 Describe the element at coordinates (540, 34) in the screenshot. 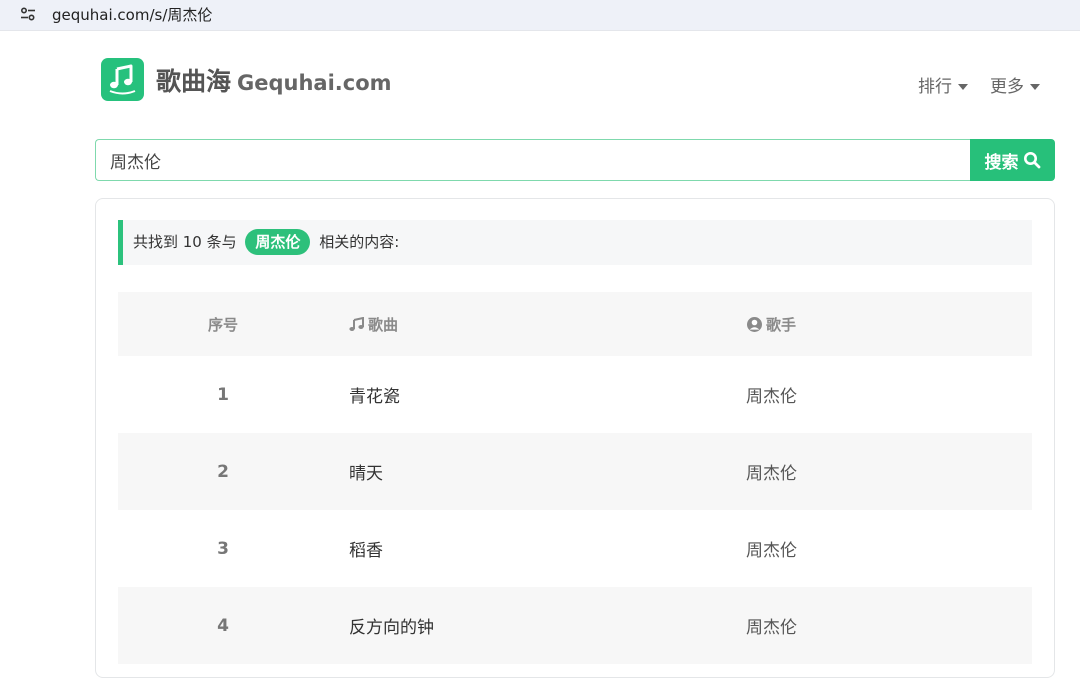

I see `page-top-divider` at that location.